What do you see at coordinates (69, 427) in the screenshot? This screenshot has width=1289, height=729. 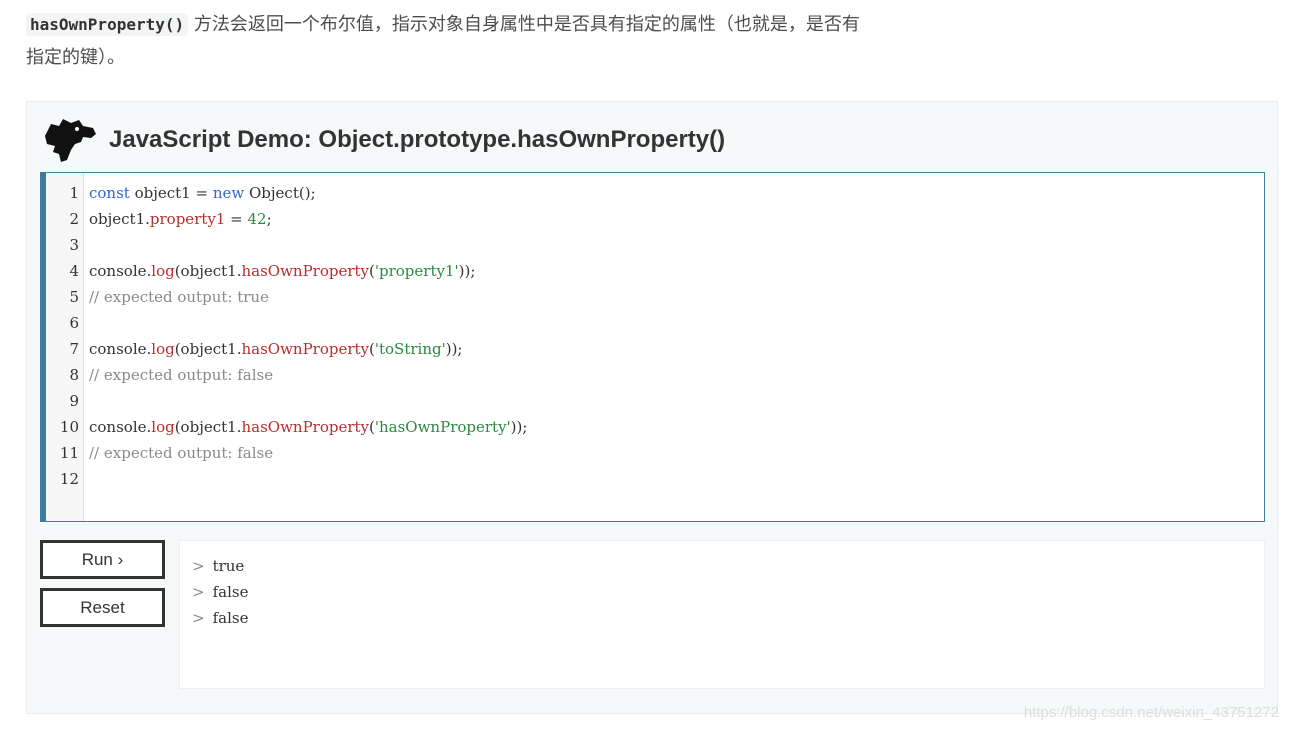 I see `line-number: 10` at bounding box center [69, 427].